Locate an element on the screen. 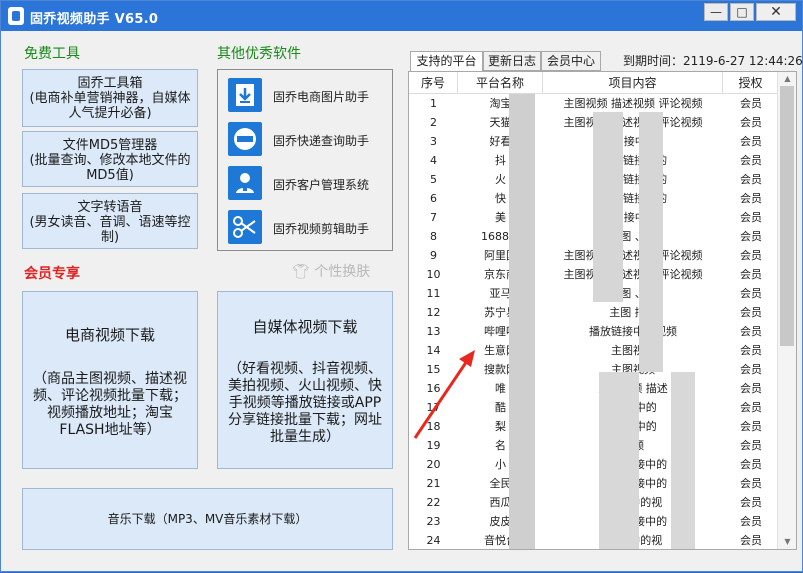  customer-manage-link: 固乔客户管理系统 is located at coordinates (310, 184).